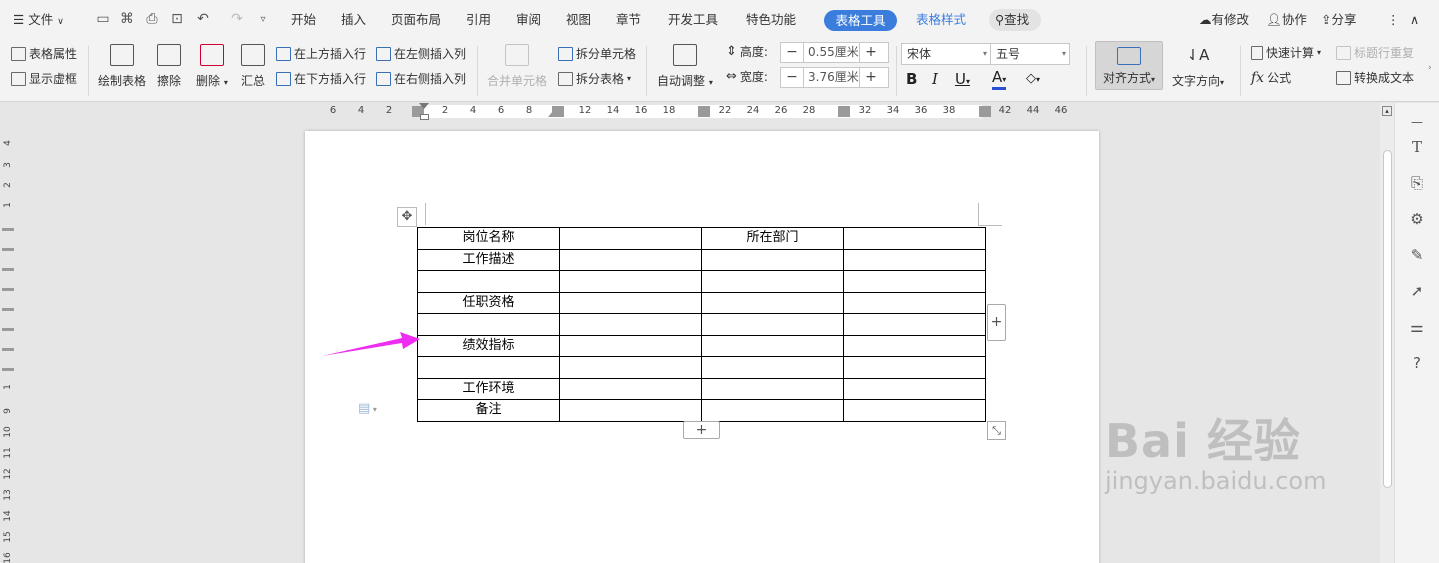 This screenshot has width=1439, height=563. What do you see at coordinates (237, 19) in the screenshot?
I see `redo-icon: ↷` at bounding box center [237, 19].